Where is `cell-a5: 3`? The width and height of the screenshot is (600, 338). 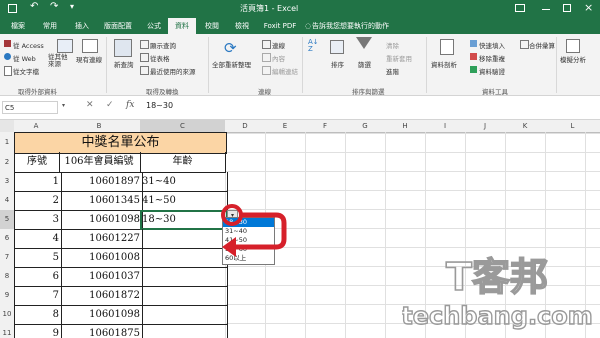
cell-a5: 3 is located at coordinates (38, 220).